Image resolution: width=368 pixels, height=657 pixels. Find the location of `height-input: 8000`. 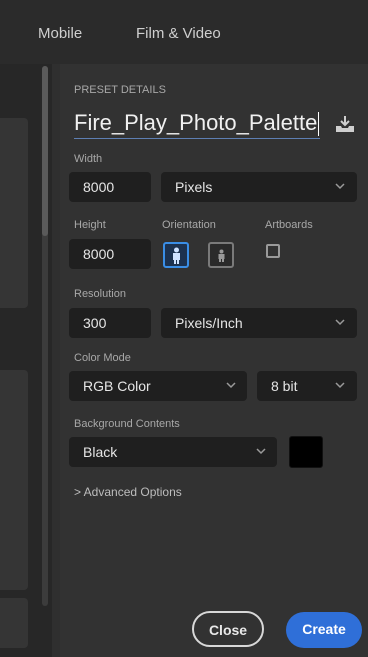

height-input: 8000 is located at coordinates (110, 254).